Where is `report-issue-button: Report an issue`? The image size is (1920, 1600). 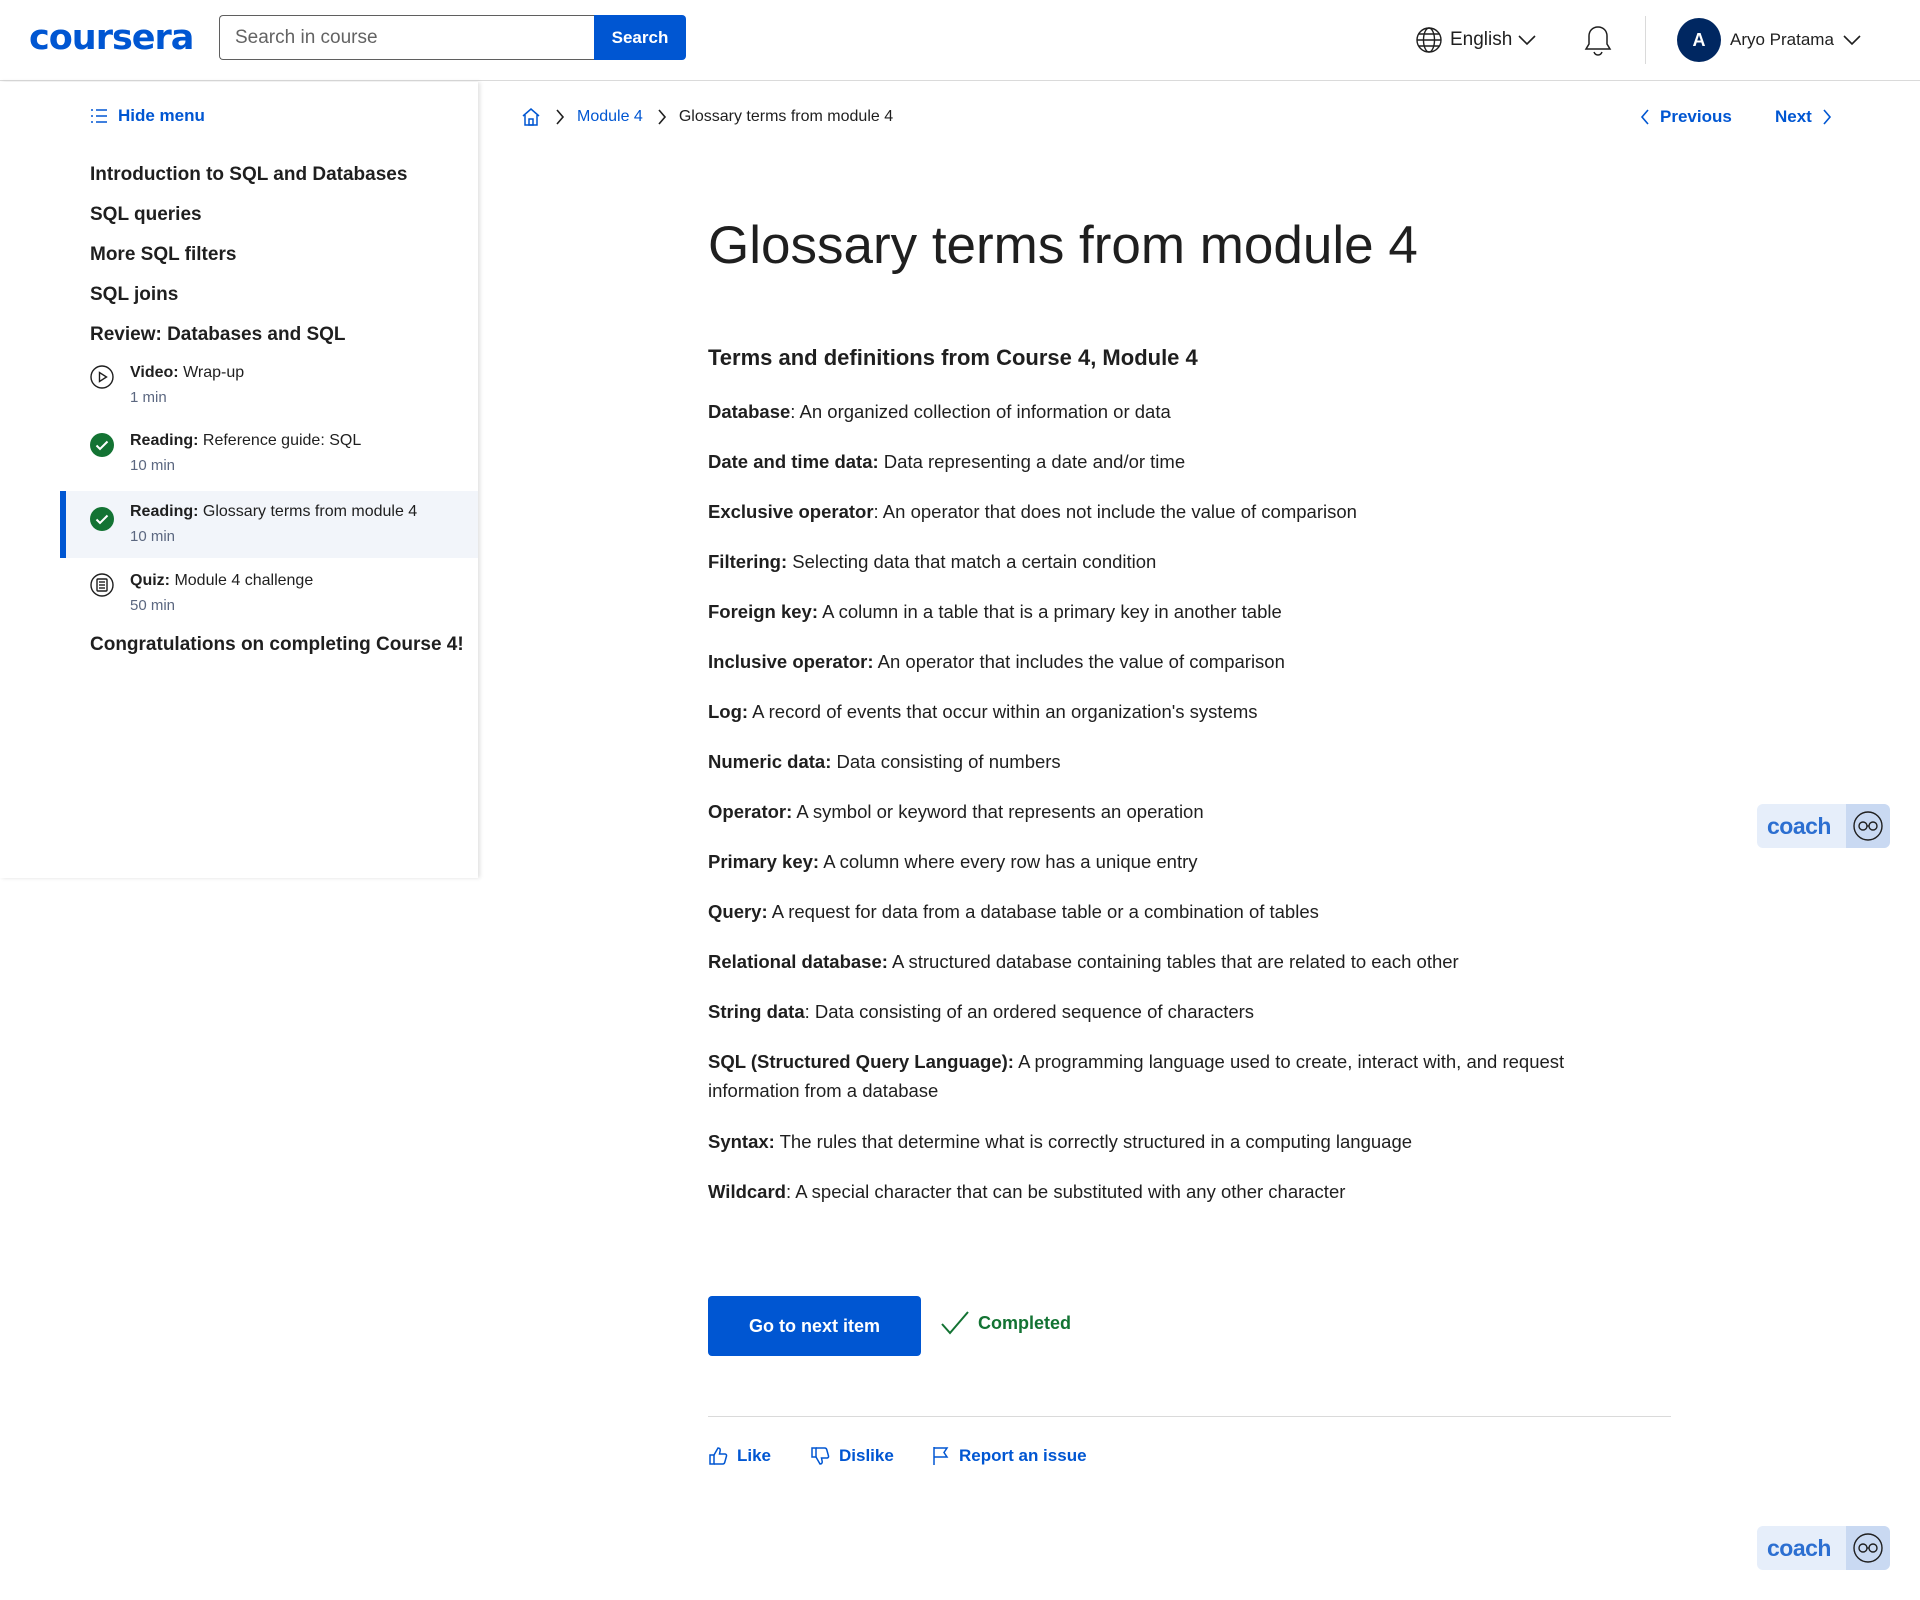
report-issue-button: Report an issue is located at coordinates (1009, 1456).